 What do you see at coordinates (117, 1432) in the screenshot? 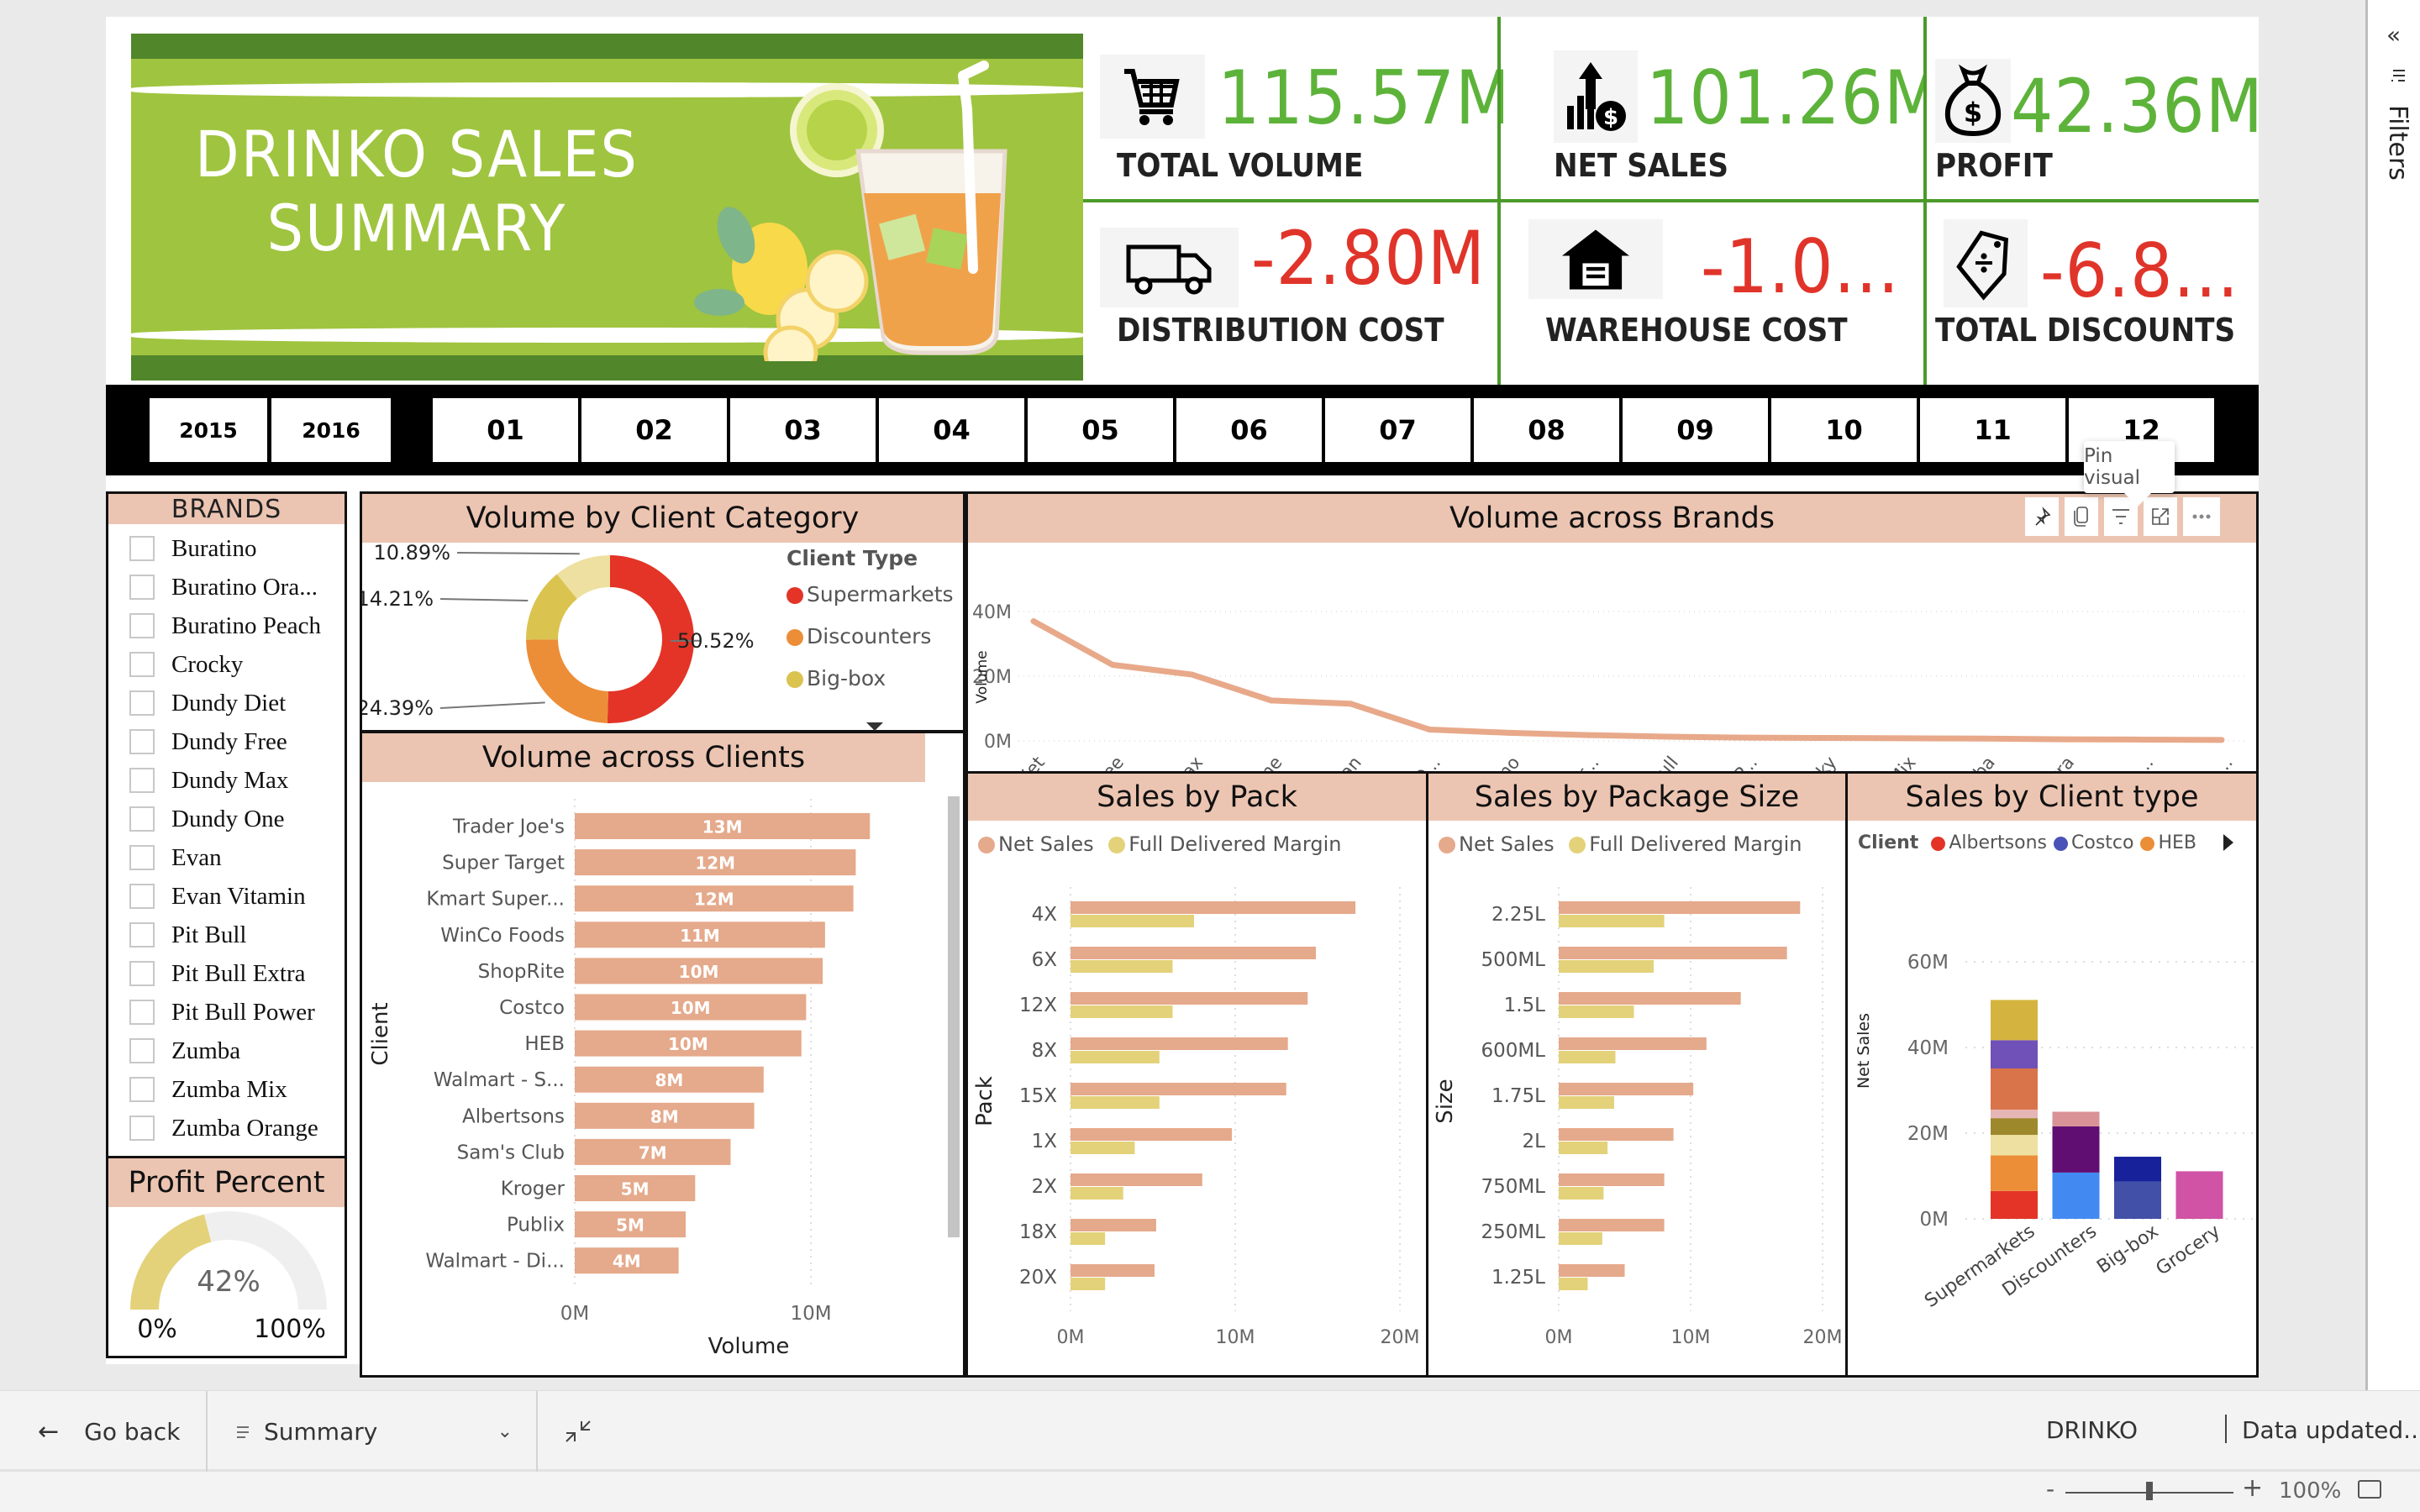
I see `go-back-button: ← Go back` at bounding box center [117, 1432].